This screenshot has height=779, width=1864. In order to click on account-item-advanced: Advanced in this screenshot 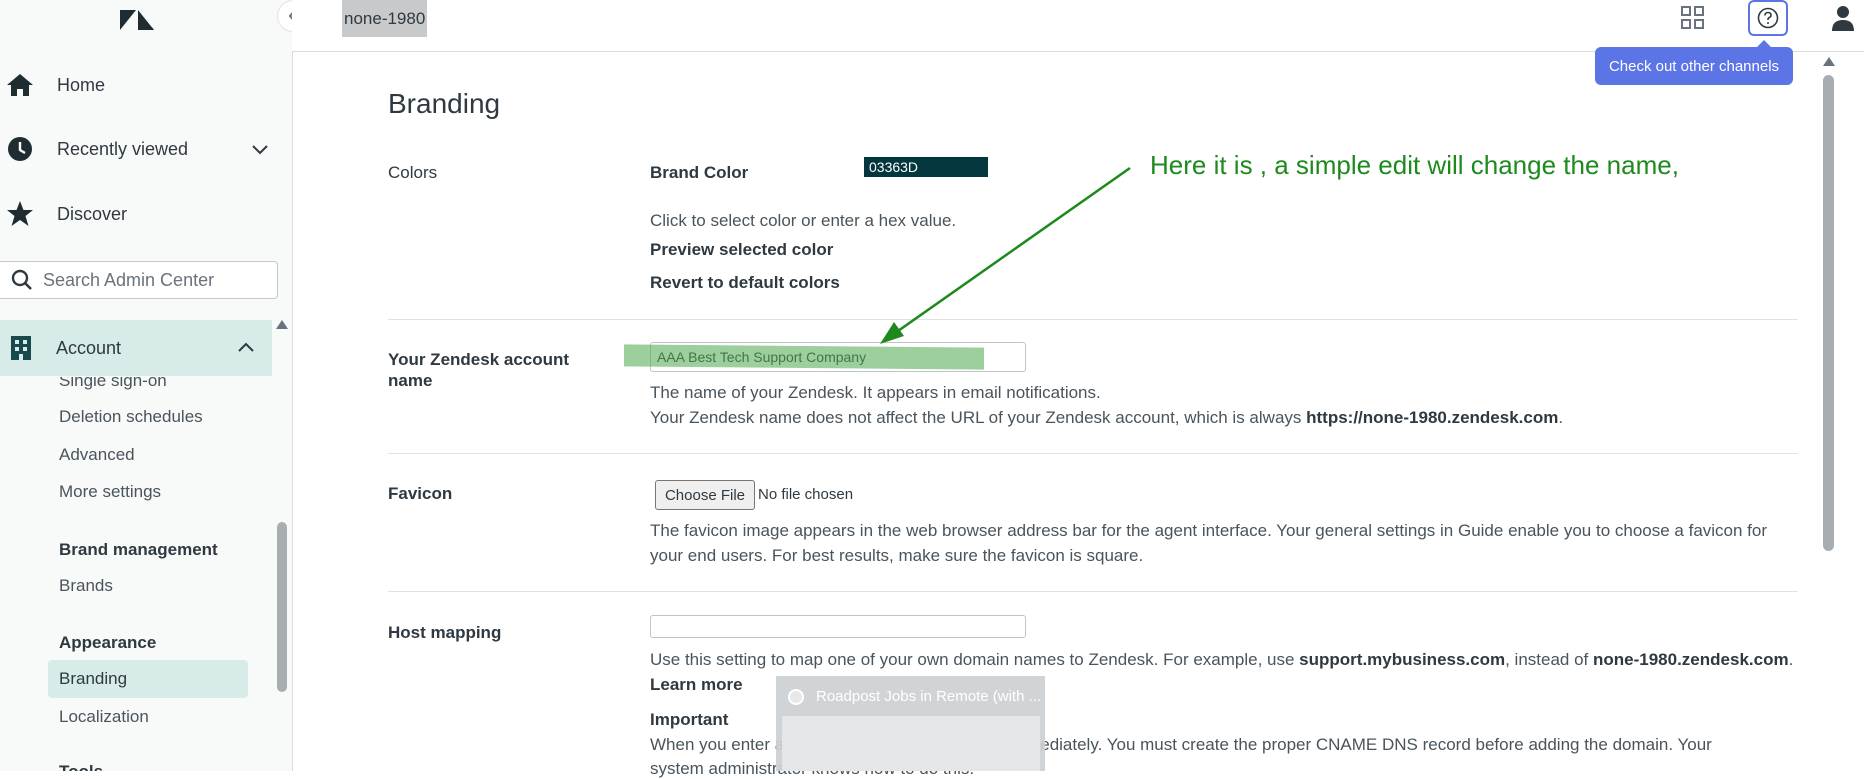, I will do `click(97, 455)`.